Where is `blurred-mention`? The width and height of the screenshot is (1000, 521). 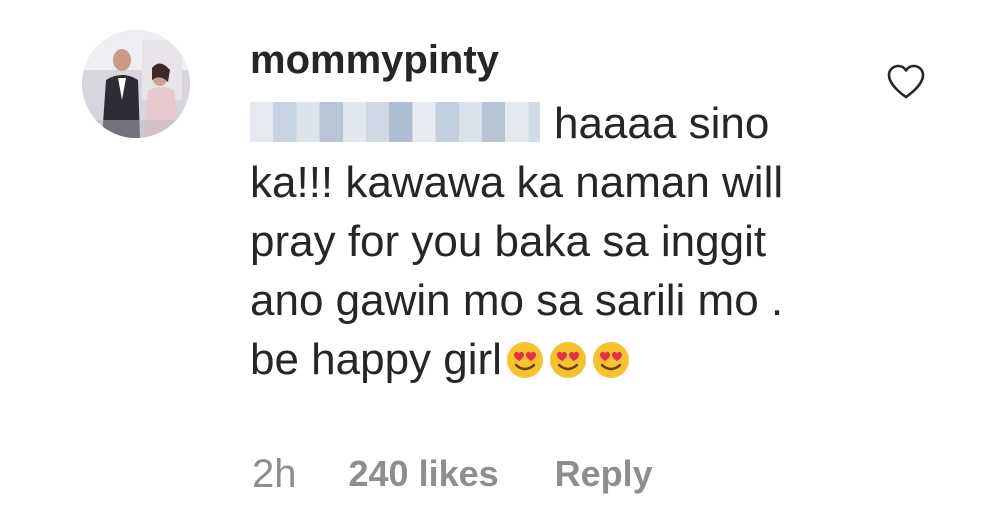
blurred-mention is located at coordinates (395, 122).